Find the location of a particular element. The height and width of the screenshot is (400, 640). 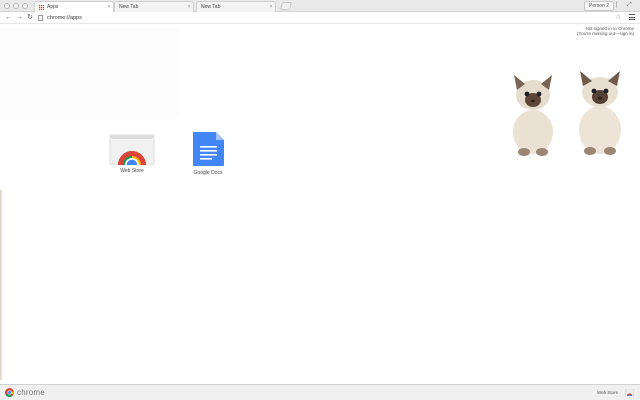

tab-label: Apps is located at coordinates (53, 7).